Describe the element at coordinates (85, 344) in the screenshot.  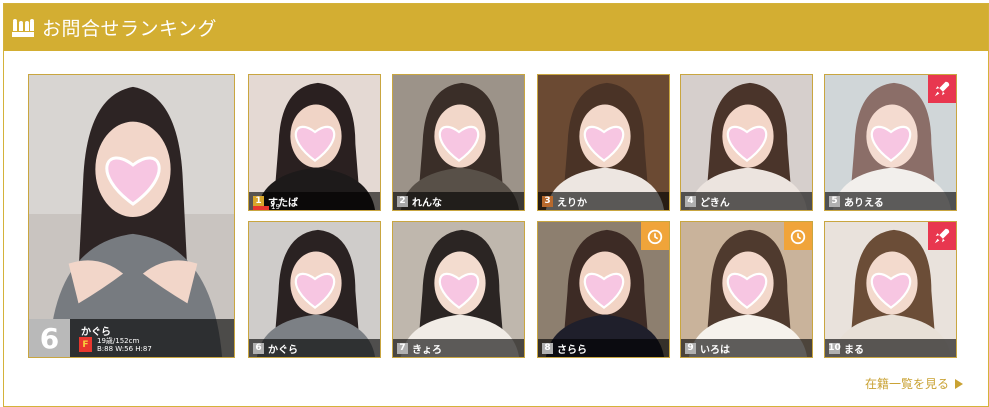
I see `cup-badge: F` at that location.